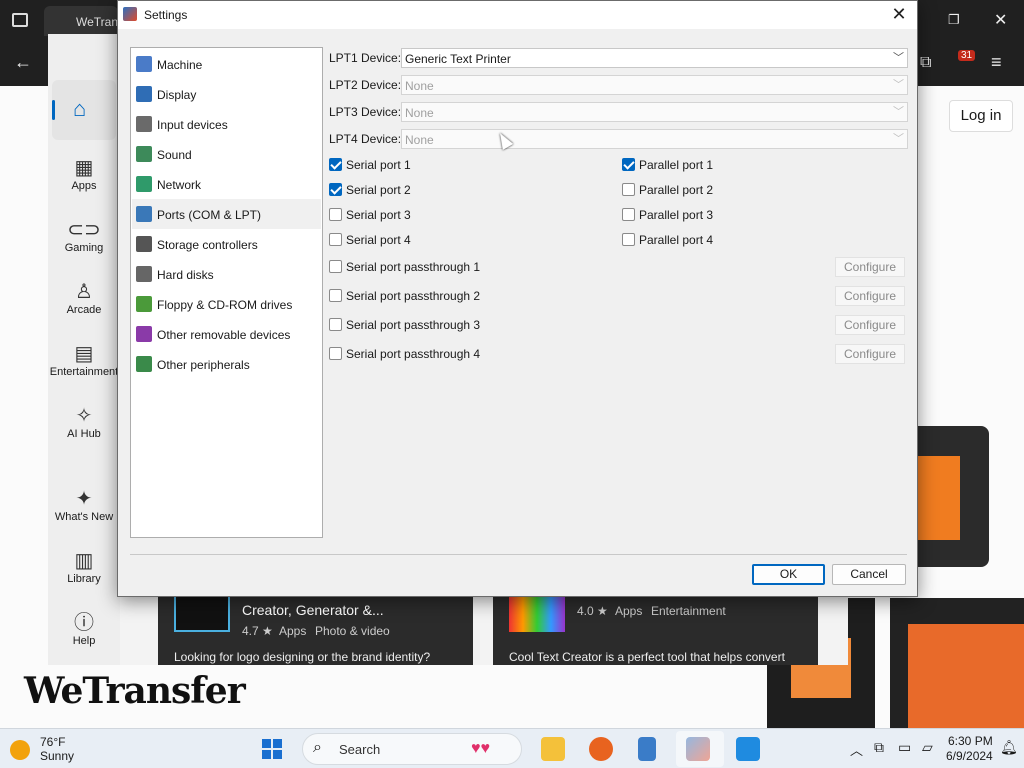 The width and height of the screenshot is (1024, 768). I want to click on back-arrow-icon: ←, so click(23, 62).